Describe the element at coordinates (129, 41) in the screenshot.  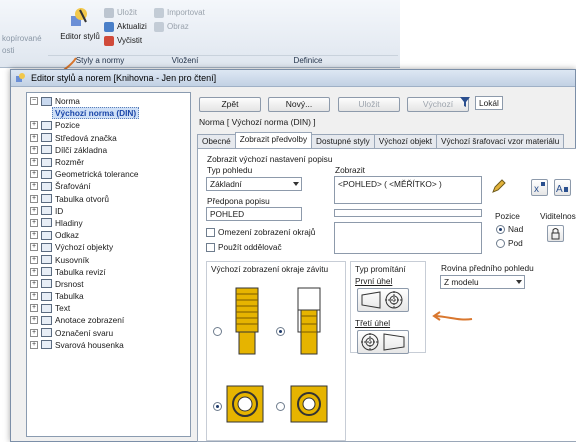
I see `purge-styles-button: Vyčistit` at that location.